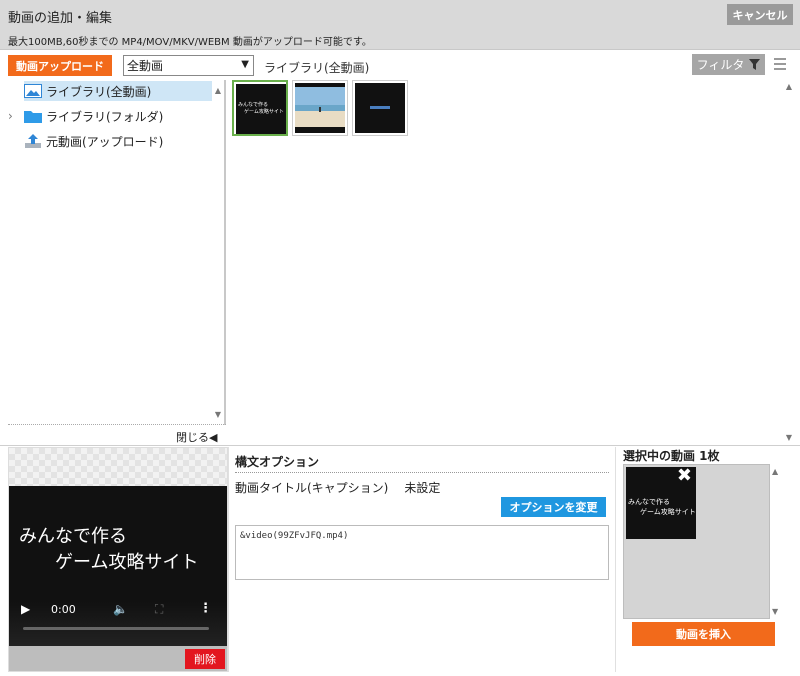 This screenshot has width=800, height=676. I want to click on selected-video-thumbnail: ✖ みんなで作る ゲーム攻略サイト, so click(661, 502).